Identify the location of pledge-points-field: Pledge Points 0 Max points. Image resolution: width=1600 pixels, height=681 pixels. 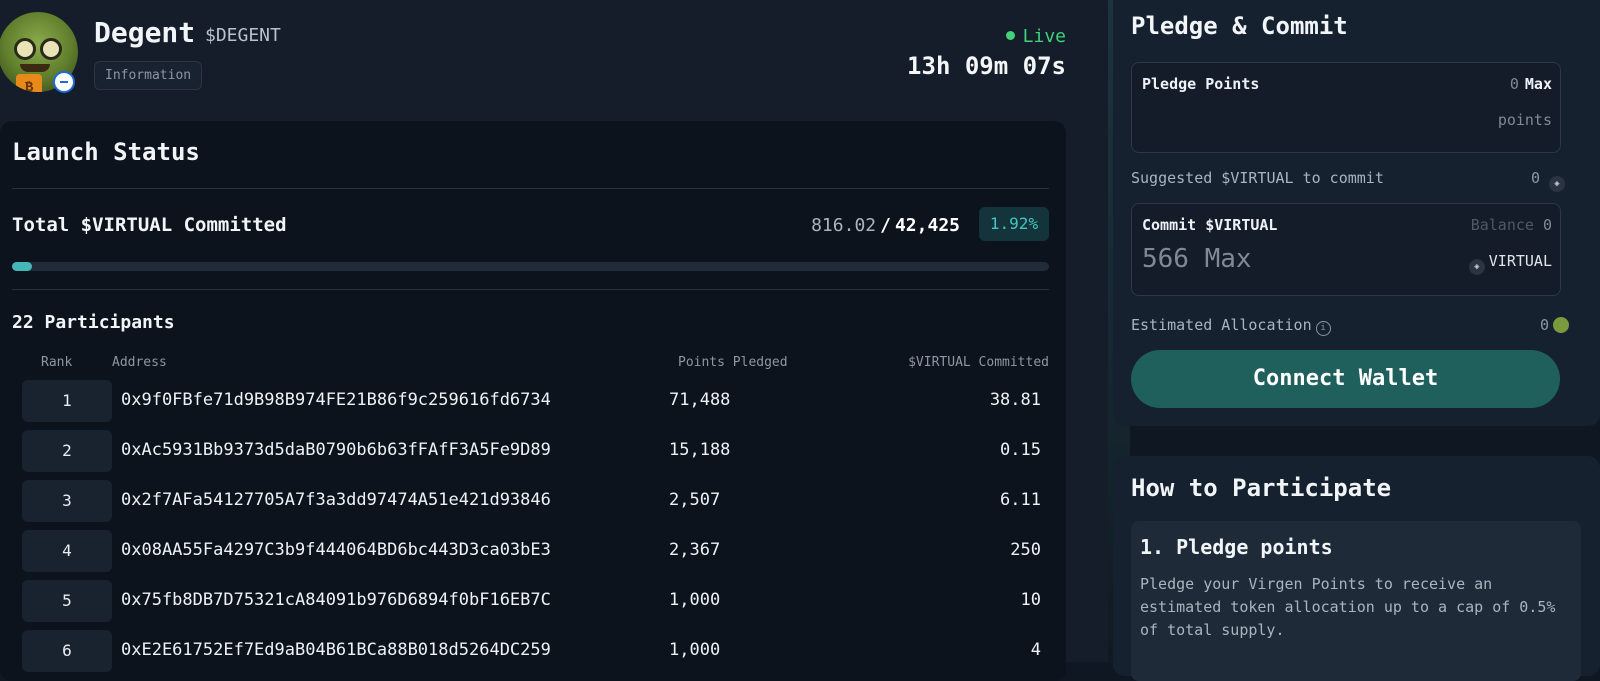
(1346, 107).